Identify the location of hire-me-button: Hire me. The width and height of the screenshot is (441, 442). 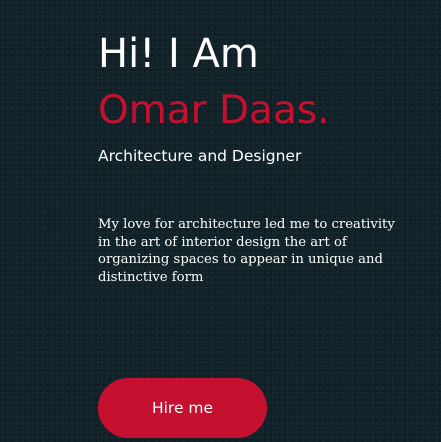
(182, 408).